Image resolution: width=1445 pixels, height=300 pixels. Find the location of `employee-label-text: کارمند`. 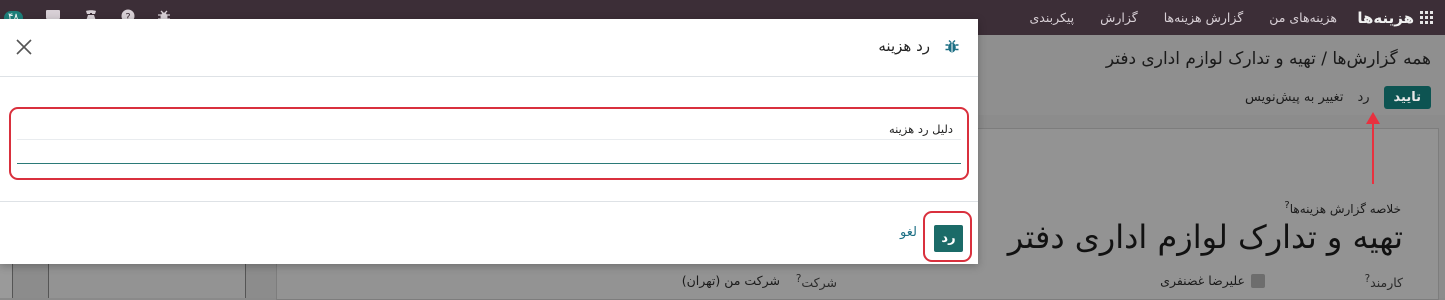

employee-label-text: کارمند is located at coordinates (1386, 283).